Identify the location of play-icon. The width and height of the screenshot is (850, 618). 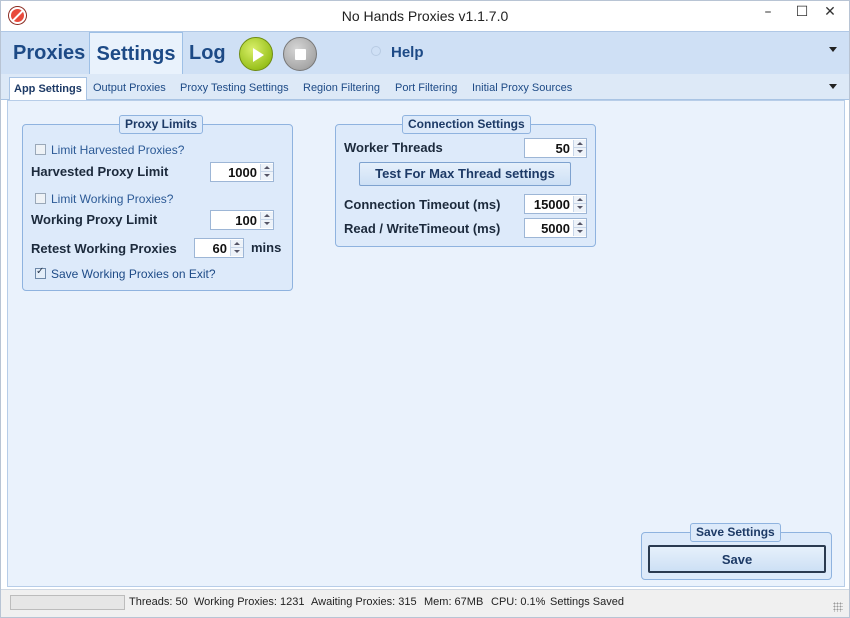
(258, 55).